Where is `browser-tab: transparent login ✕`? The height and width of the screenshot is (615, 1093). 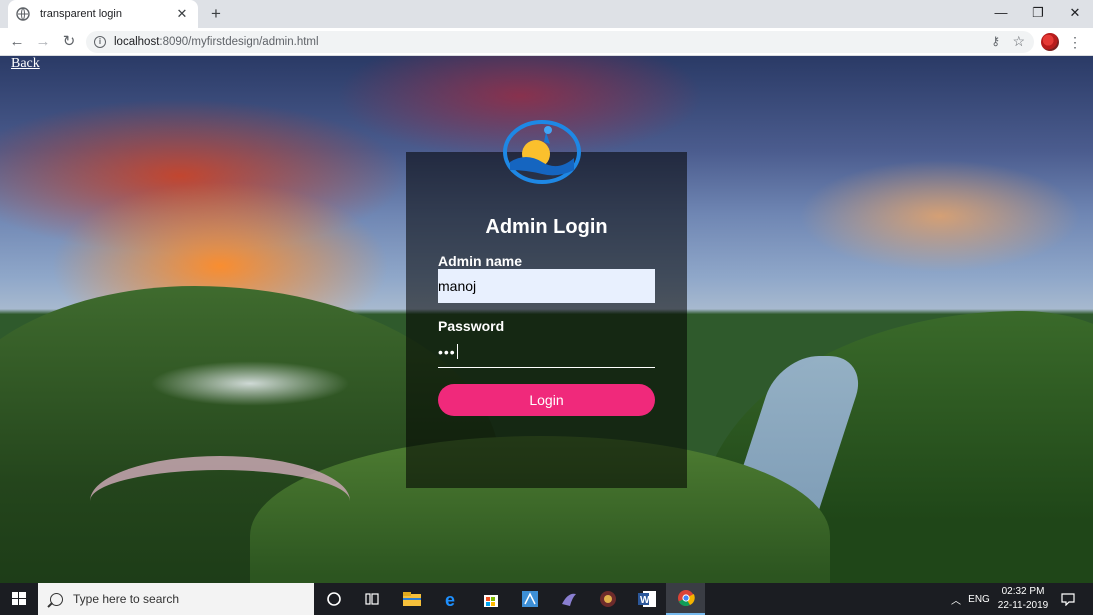 browser-tab: transparent login ✕ is located at coordinates (103, 14).